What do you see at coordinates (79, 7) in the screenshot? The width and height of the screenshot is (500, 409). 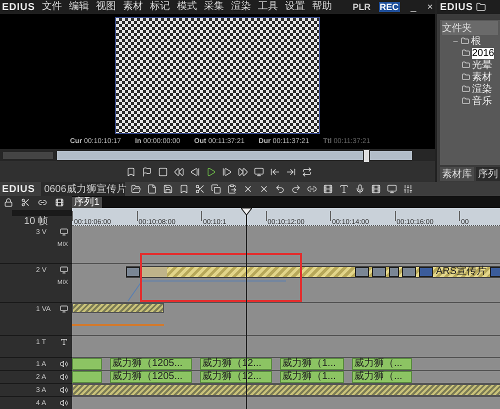 I see `menu-item: 编辑` at bounding box center [79, 7].